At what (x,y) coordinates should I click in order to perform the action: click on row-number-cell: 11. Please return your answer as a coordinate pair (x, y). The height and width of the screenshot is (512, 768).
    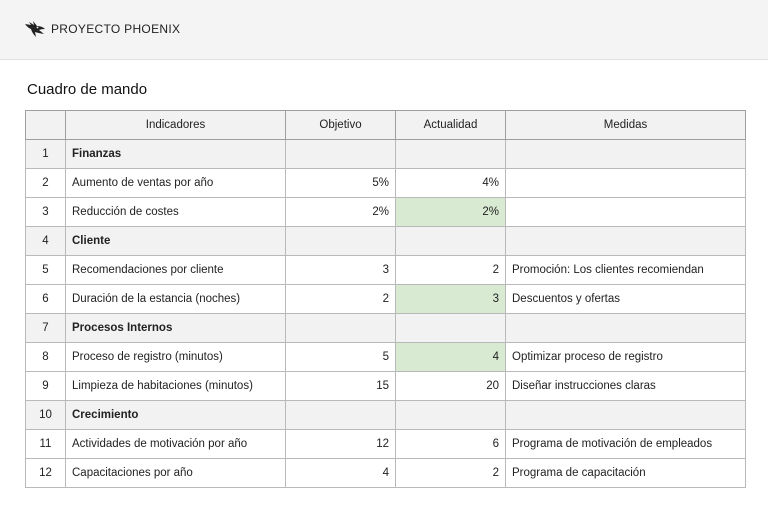
    Looking at the image, I should click on (45, 444).